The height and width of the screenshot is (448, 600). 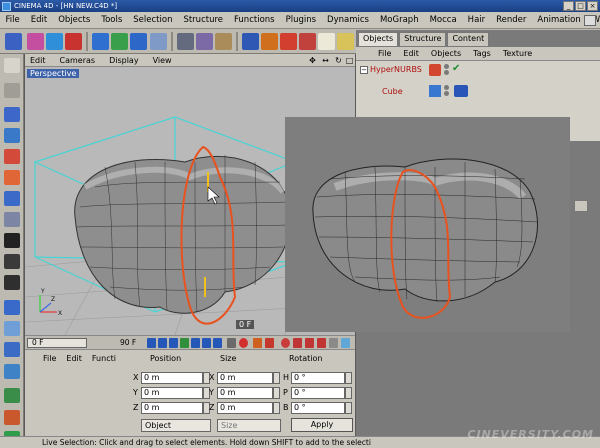 What do you see at coordinates (12, 219) in the screenshot?
I see `uv-mode-icon` at bounding box center [12, 219].